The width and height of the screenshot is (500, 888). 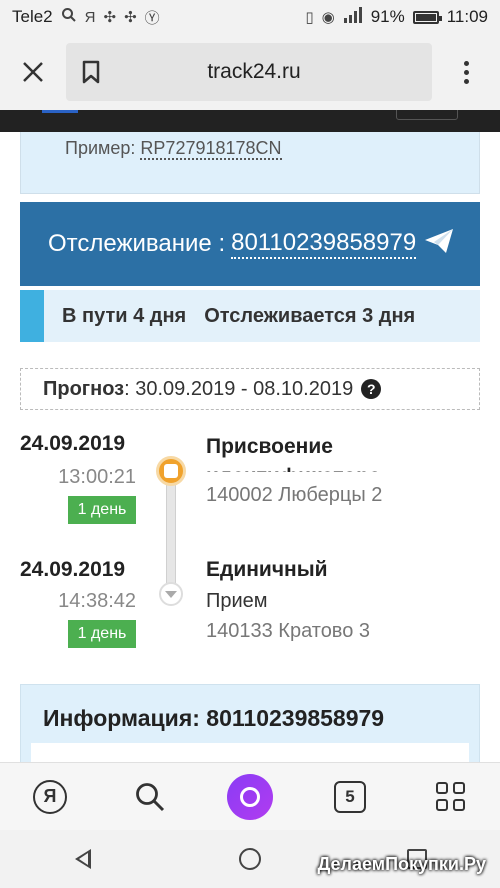 I want to click on search-notification-icon, so click(x=69, y=17).